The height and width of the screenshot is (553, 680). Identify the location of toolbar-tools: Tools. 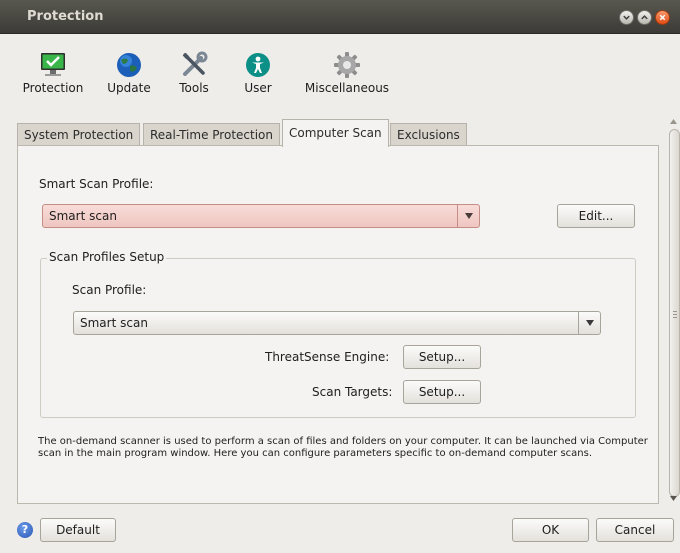
(194, 74).